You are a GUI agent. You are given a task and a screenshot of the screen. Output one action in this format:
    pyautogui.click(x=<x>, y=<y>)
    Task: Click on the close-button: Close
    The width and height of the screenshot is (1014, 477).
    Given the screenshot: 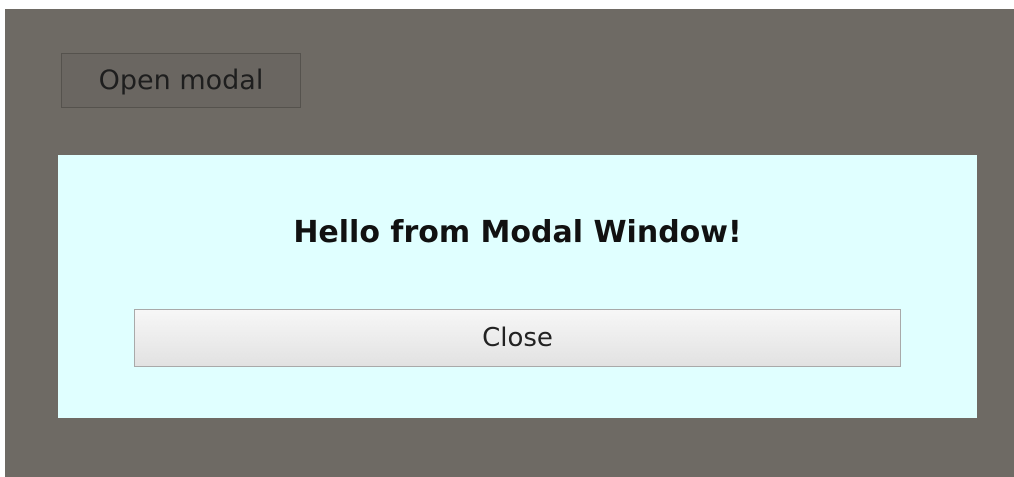 What is the action you would take?
    pyautogui.click(x=517, y=338)
    